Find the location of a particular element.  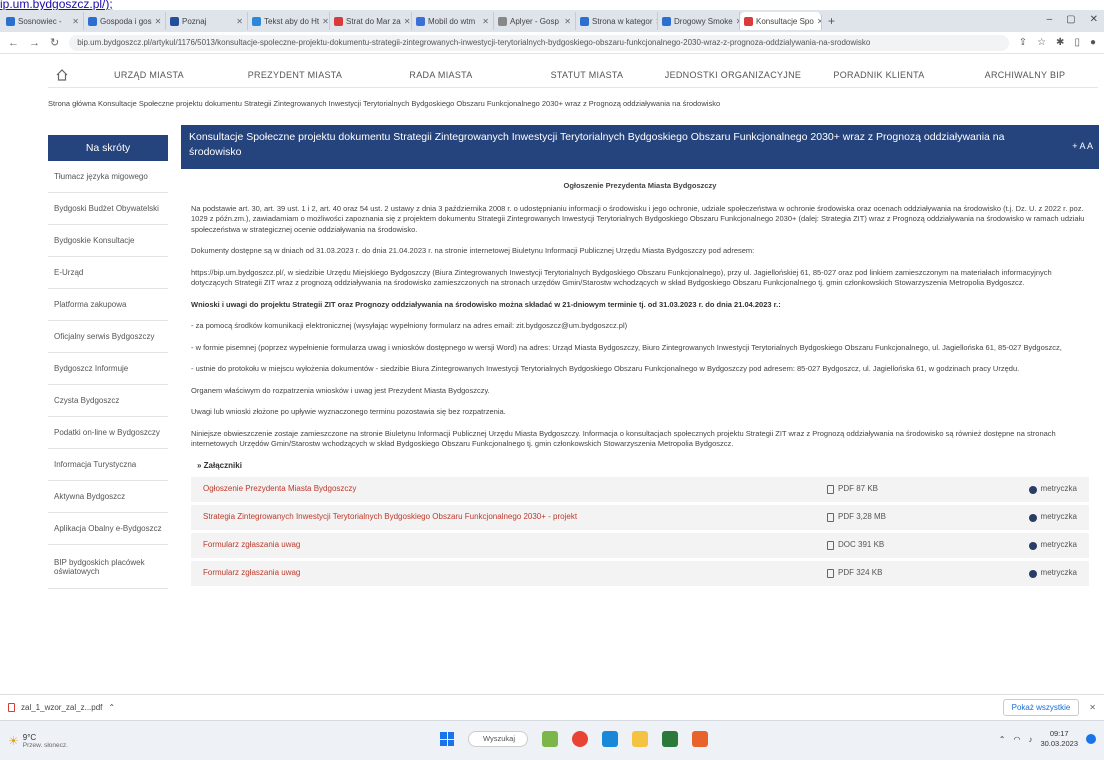

top-link: ip.um.bydgoszcz.pl/); is located at coordinates (56, 5).